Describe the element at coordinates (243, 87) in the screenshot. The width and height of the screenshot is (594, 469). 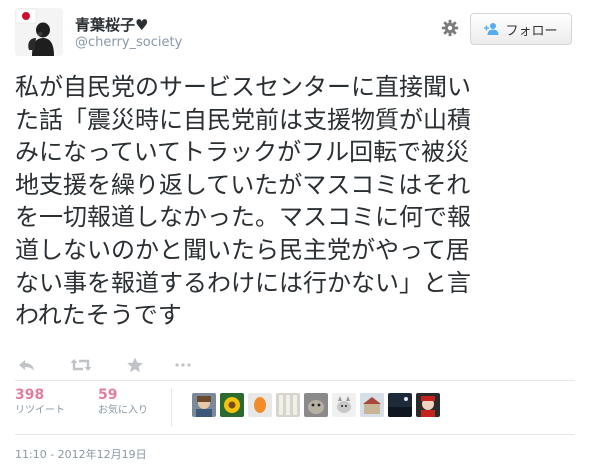
I see `tweet-line: 私が自民党のサービスセンターに直接聞い` at that location.